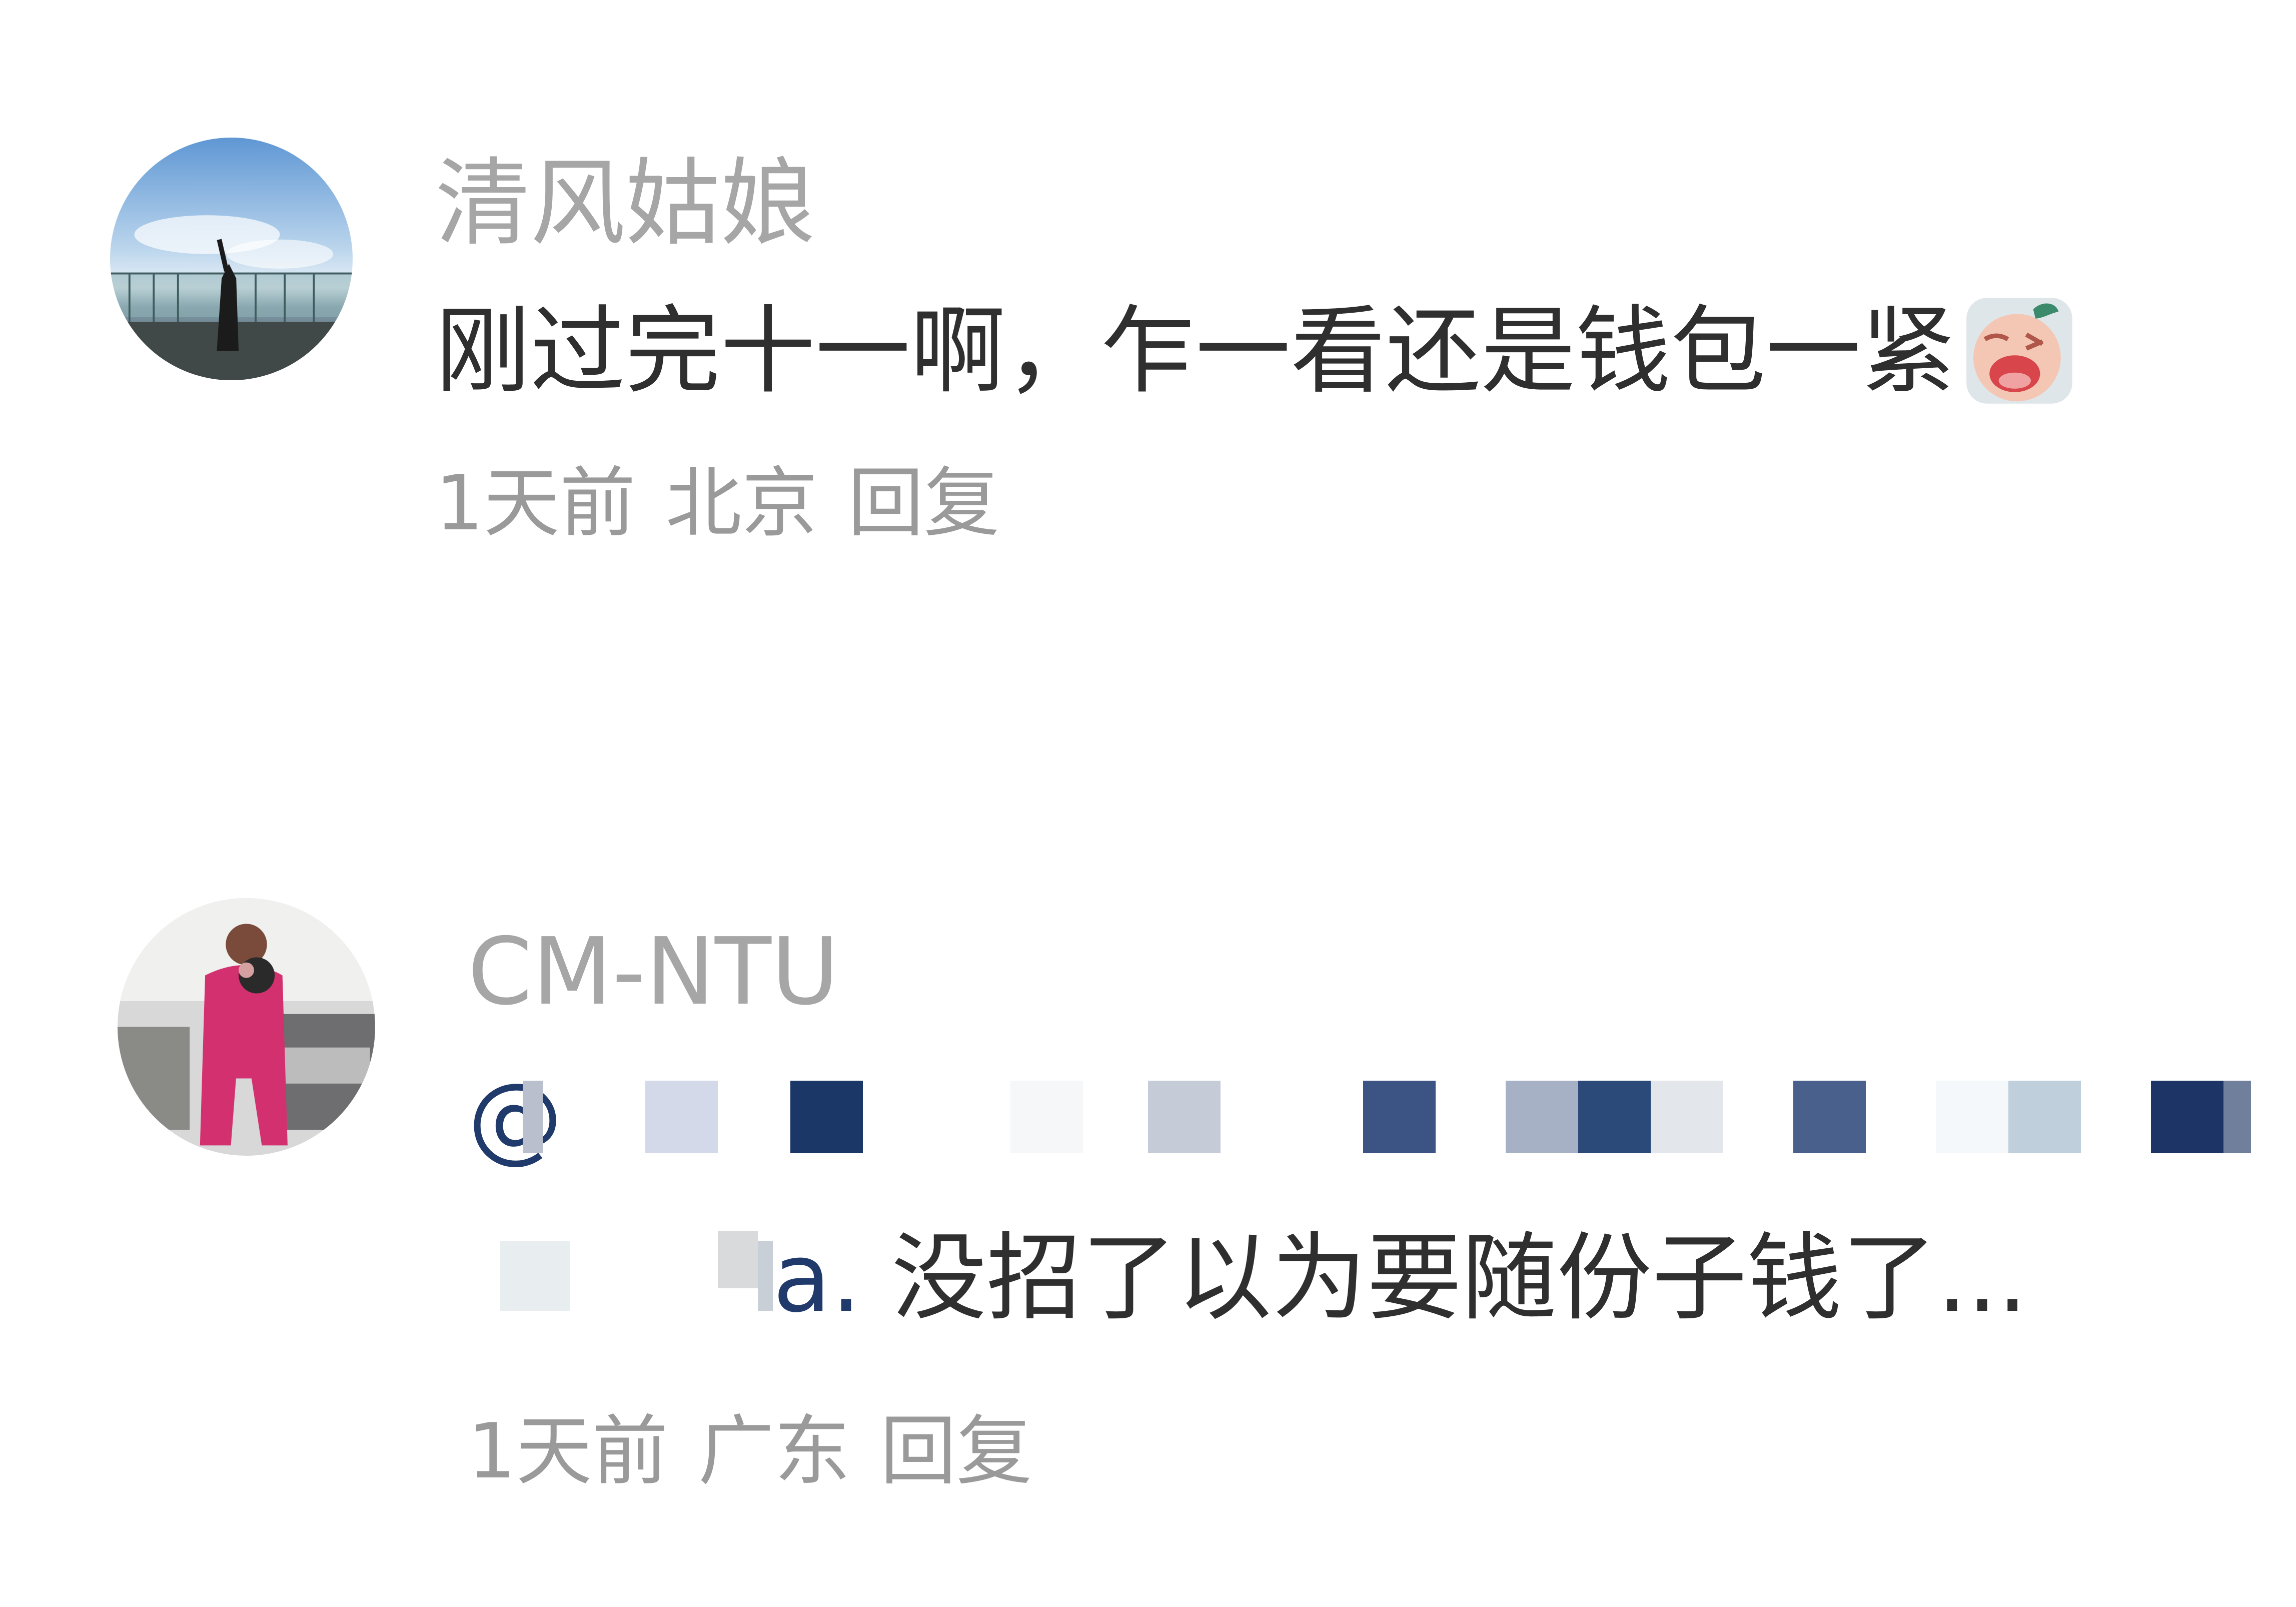 The image size is (2296, 1607). What do you see at coordinates (817, 1278) in the screenshot?
I see `mention-tail: a.` at bounding box center [817, 1278].